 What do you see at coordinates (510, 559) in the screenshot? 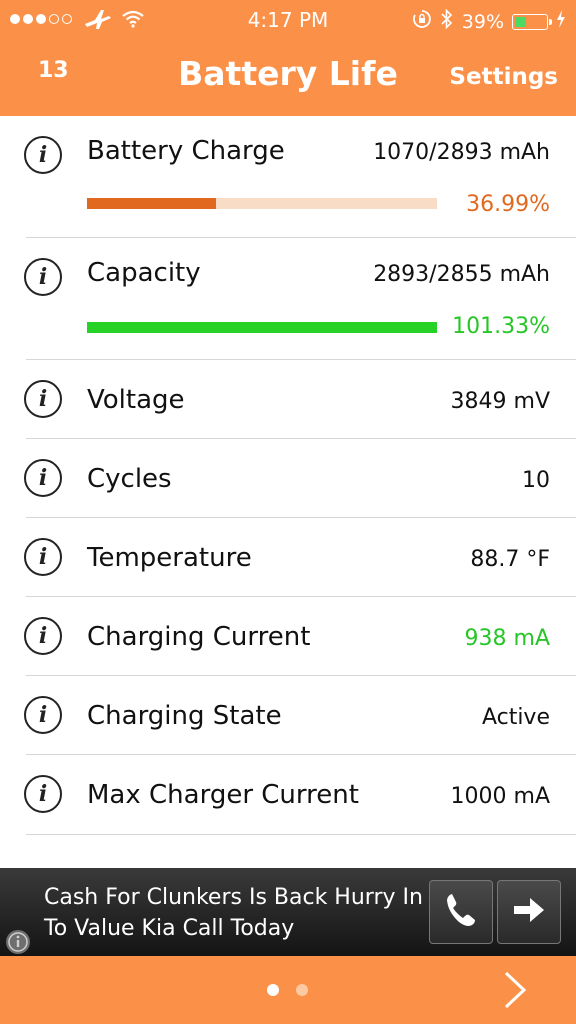
I see `row-value: 88.7 °F` at bounding box center [510, 559].